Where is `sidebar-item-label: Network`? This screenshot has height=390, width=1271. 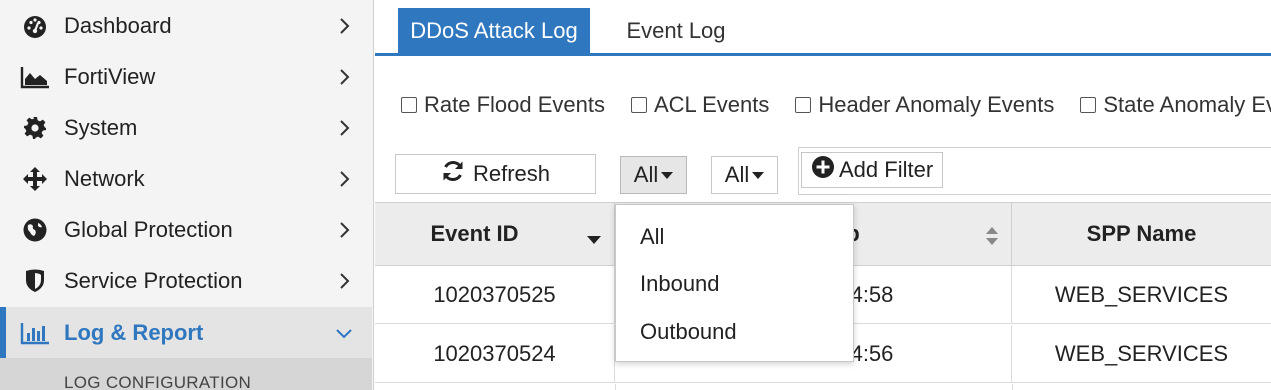
sidebar-item-label: Network is located at coordinates (104, 178).